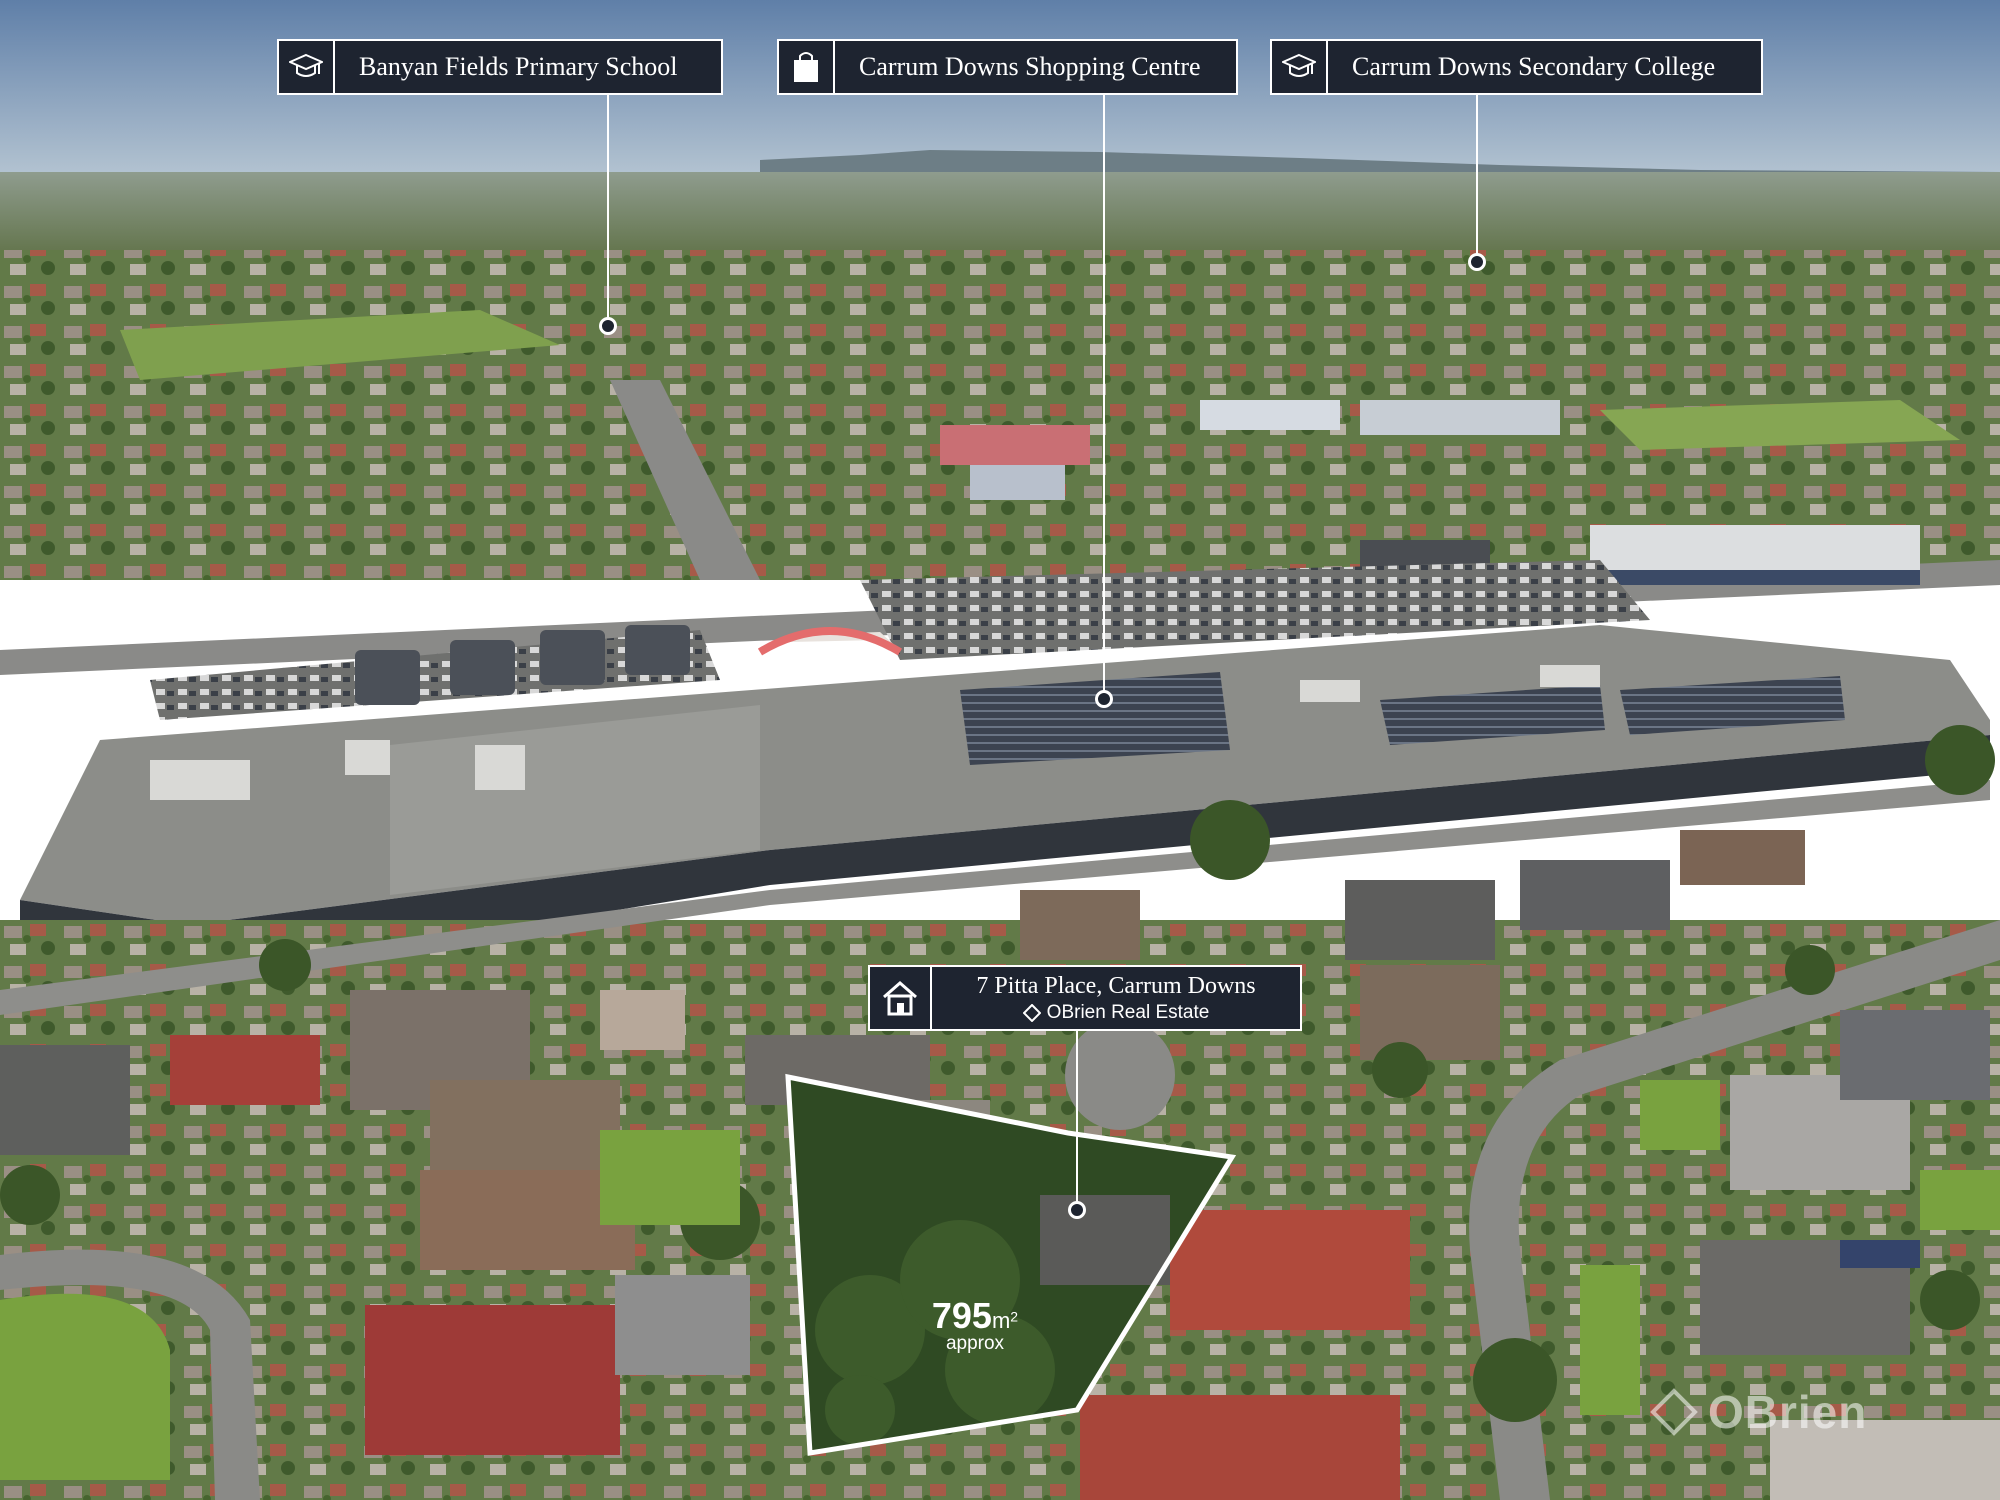 Image resolution: width=2000 pixels, height=1500 pixels. What do you see at coordinates (1128, 1012) in the screenshot?
I see `agent-text: OBrien Real Estate` at bounding box center [1128, 1012].